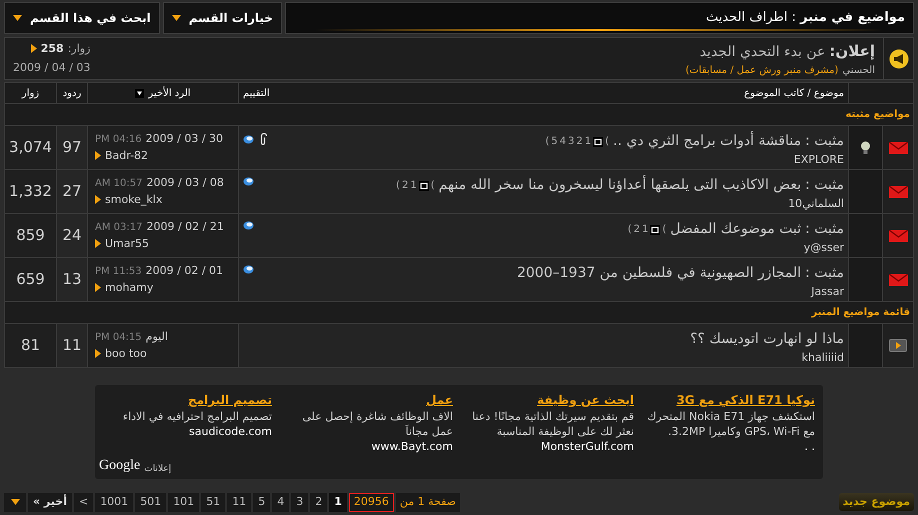  What do you see at coordinates (439, 400) in the screenshot?
I see `ad-title: عمل` at bounding box center [439, 400].